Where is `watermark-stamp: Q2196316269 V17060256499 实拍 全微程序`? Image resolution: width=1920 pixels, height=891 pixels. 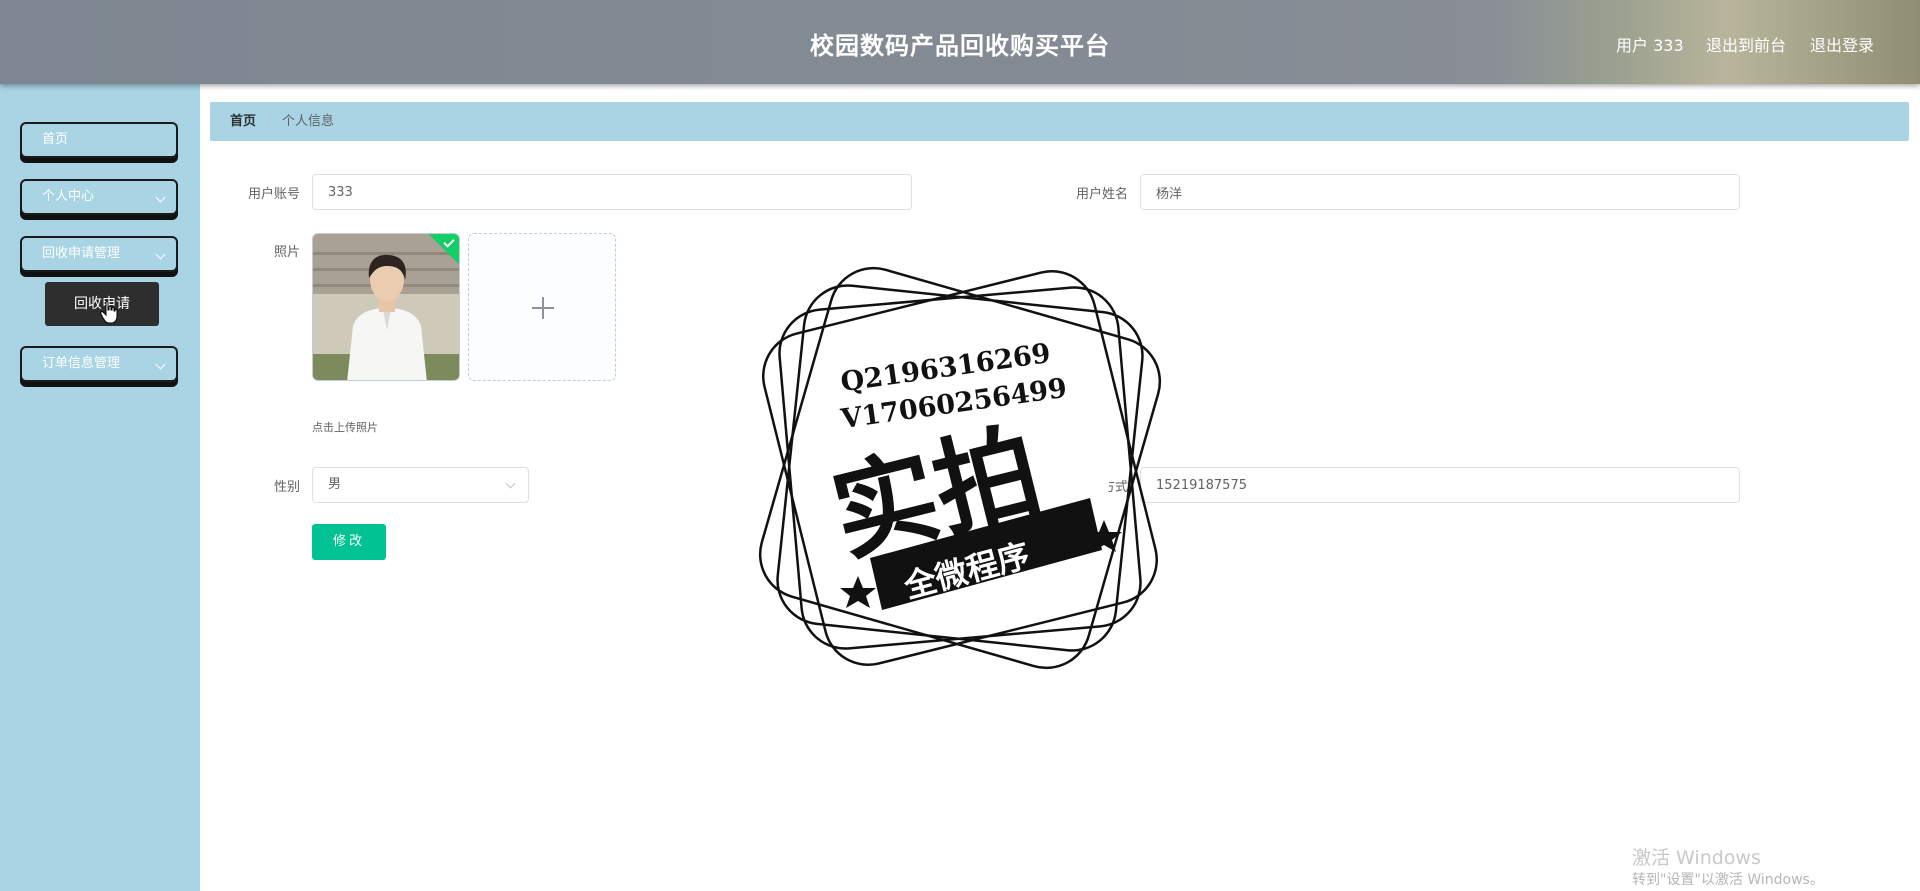 watermark-stamp: Q2196316269 V17060256499 实拍 全微程序 is located at coordinates (960, 468).